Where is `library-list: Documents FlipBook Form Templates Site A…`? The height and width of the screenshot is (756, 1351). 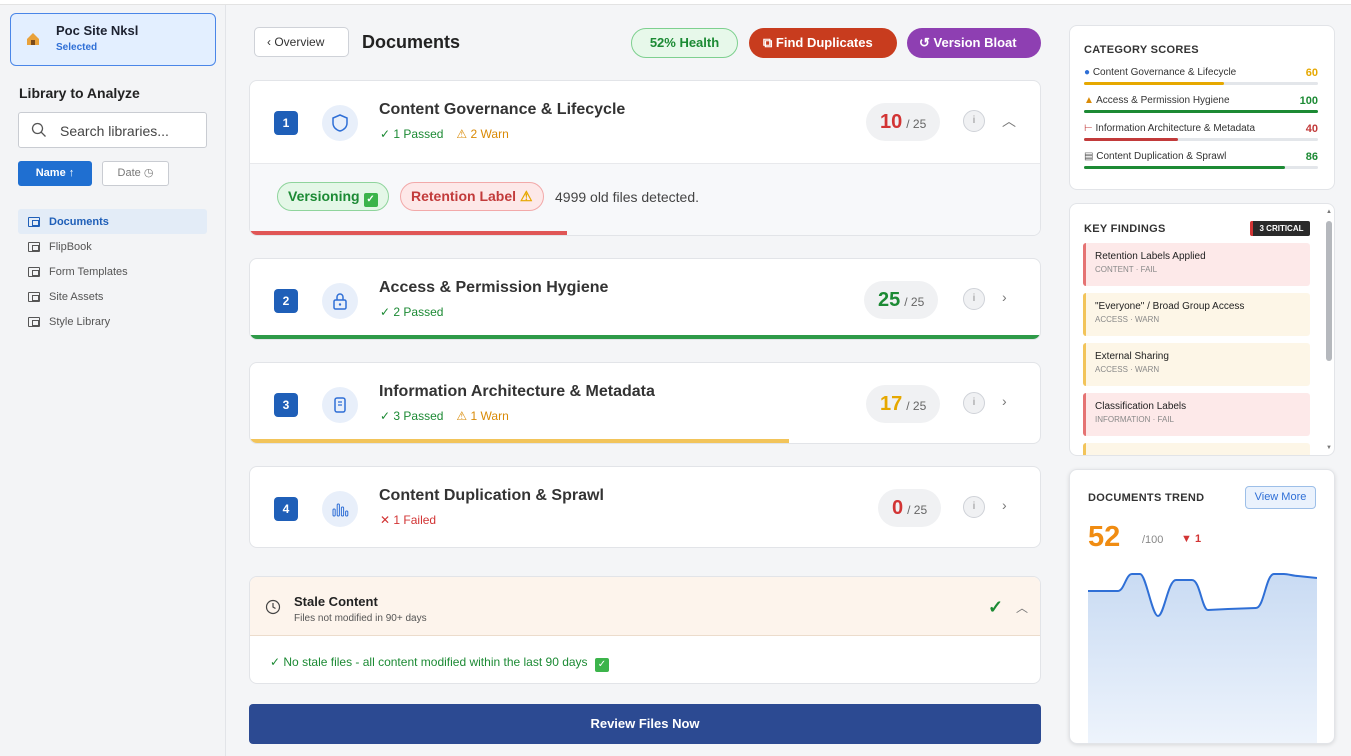 library-list: Documents FlipBook Form Templates Site A… is located at coordinates (112, 271).